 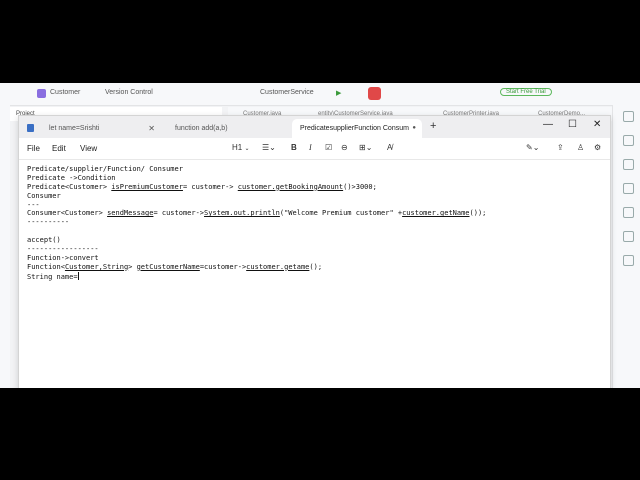 What do you see at coordinates (597, 147) in the screenshot?
I see `settings-gear-icon: ⚙` at bounding box center [597, 147].